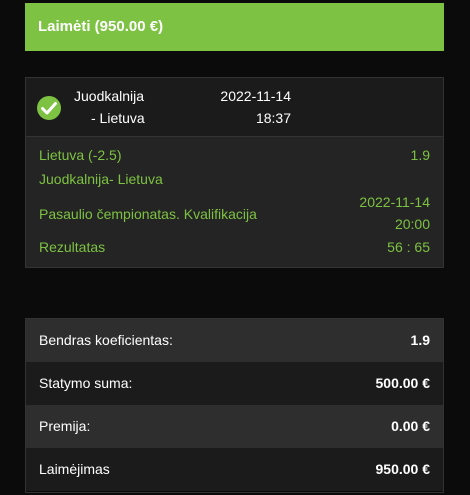  What do you see at coordinates (420, 340) in the screenshot?
I see `summary-value: 1.9` at bounding box center [420, 340].